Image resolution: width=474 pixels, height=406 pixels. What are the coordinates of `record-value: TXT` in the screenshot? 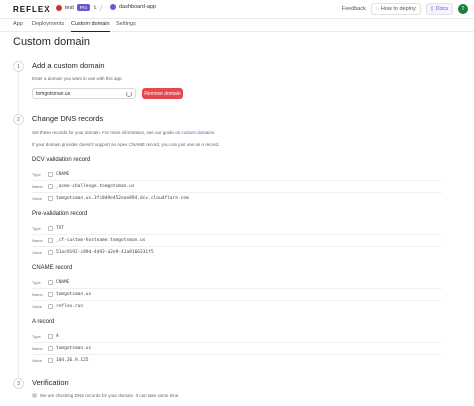 It's located at (60, 228).